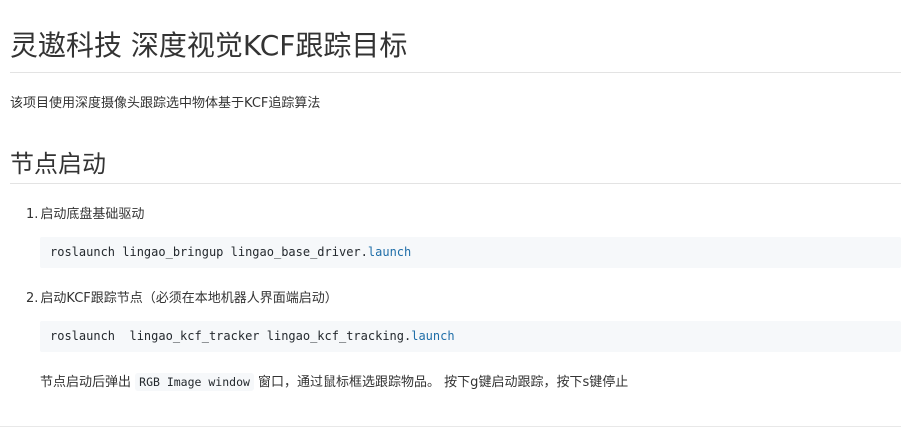  Describe the element at coordinates (441, 382) in the screenshot. I see `note-text-after: 窗口，通过鼠标框选跟踪物品。 按下g键启动跟踪，按下s键停止` at that location.